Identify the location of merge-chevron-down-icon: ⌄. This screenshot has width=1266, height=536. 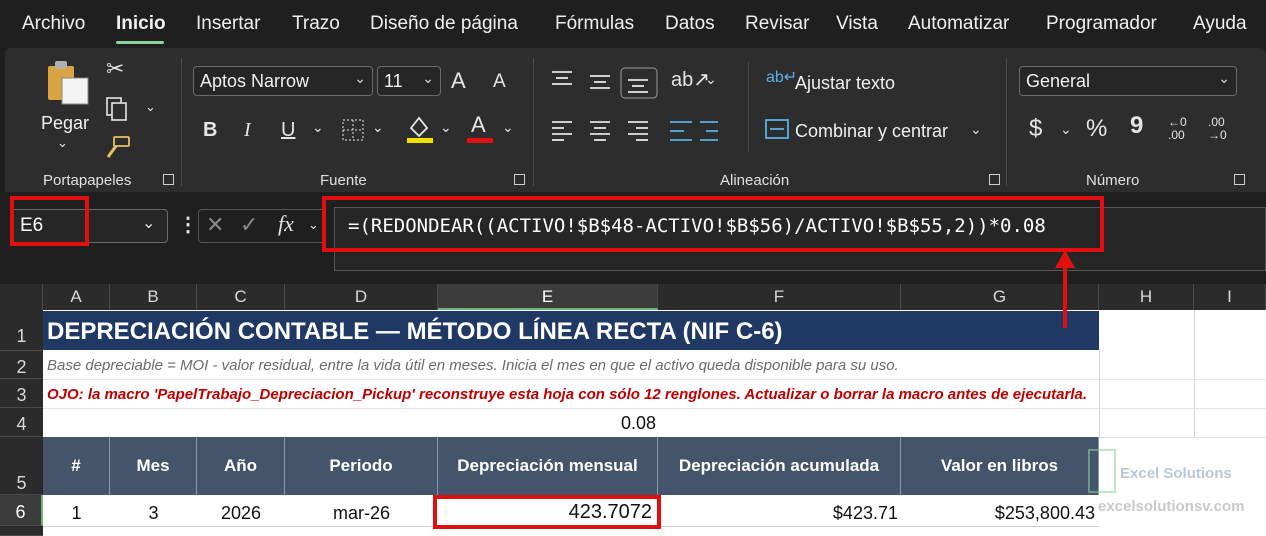
(976, 129).